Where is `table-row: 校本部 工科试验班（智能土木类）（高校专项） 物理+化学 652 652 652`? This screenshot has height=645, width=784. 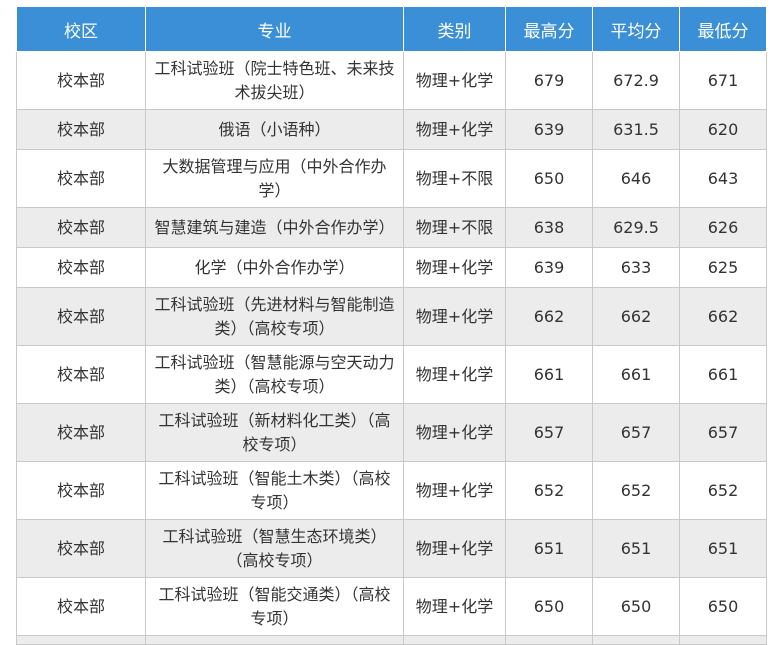
table-row: 校本部 工科试验班（智能土木类）（高校专项） 物理+化学 652 652 652 is located at coordinates (391, 490).